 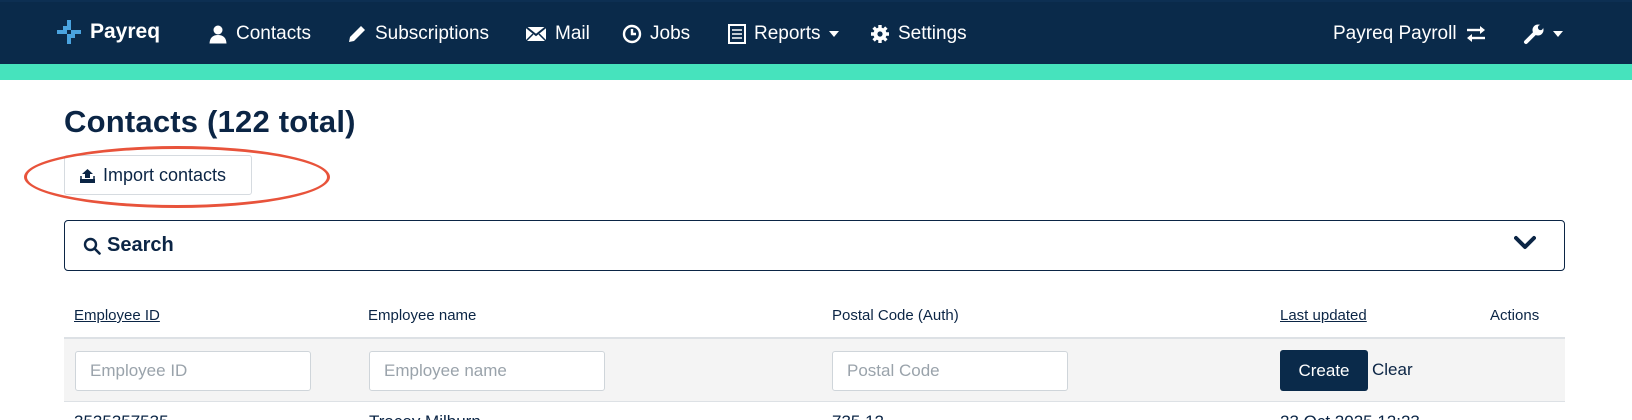 I want to click on tools-menu, so click(x=1543, y=34).